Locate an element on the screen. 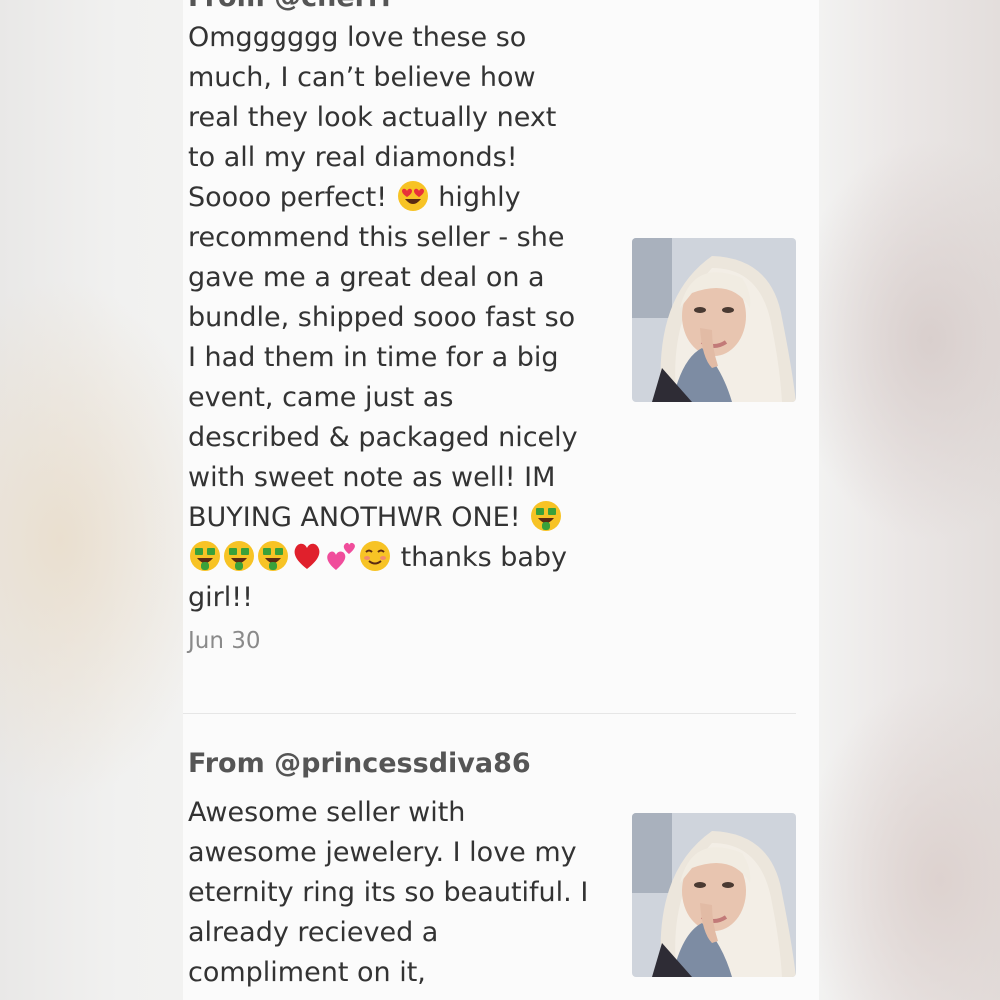 Image resolution: width=1000 pixels, height=1000 pixels. heart-eyes-emoji is located at coordinates (412, 196).